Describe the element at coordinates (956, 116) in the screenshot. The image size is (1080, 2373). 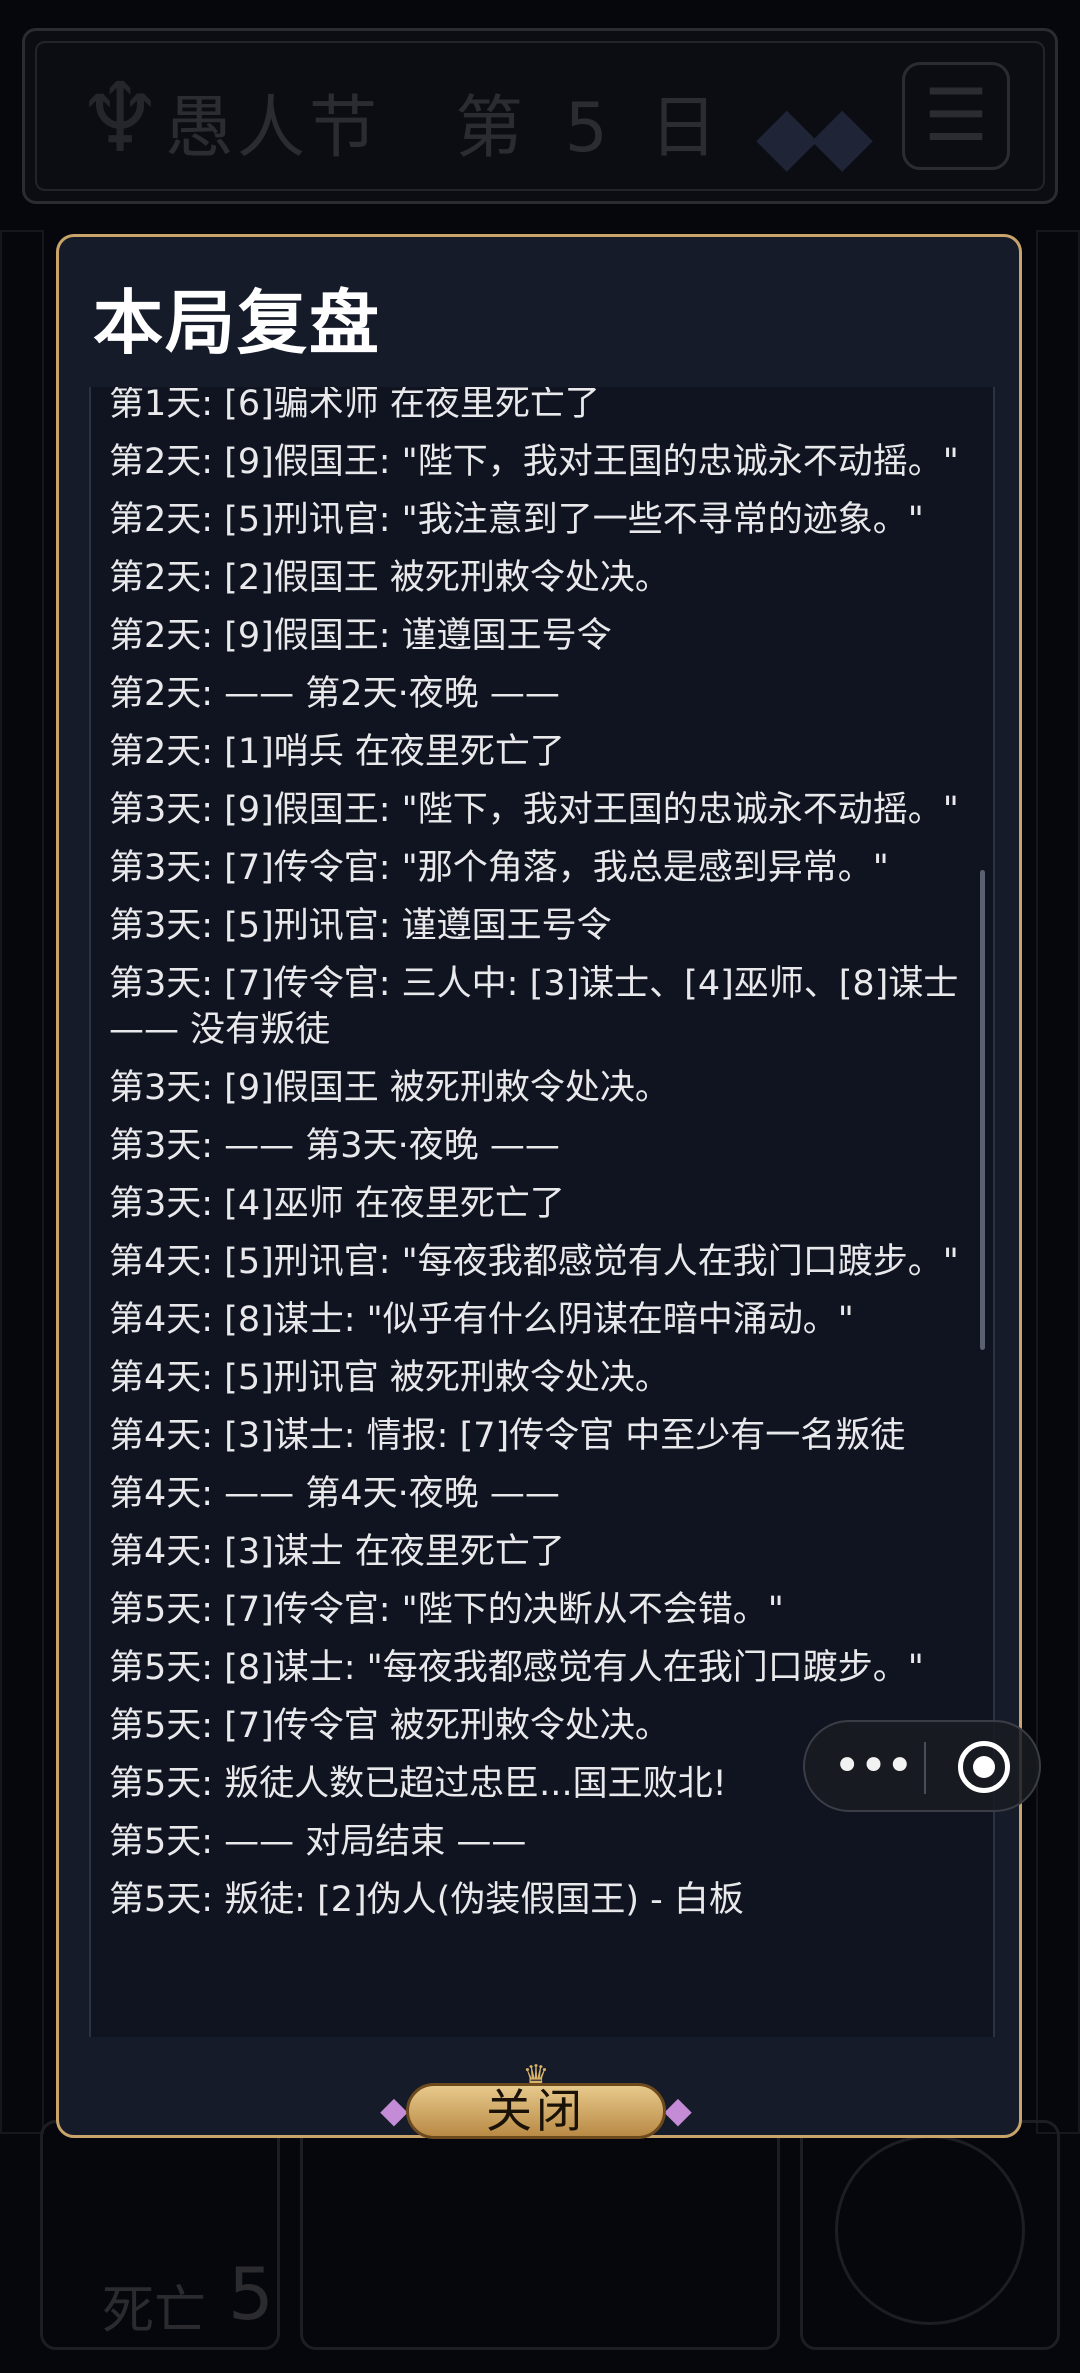
I see `menu-button: ☰` at that location.